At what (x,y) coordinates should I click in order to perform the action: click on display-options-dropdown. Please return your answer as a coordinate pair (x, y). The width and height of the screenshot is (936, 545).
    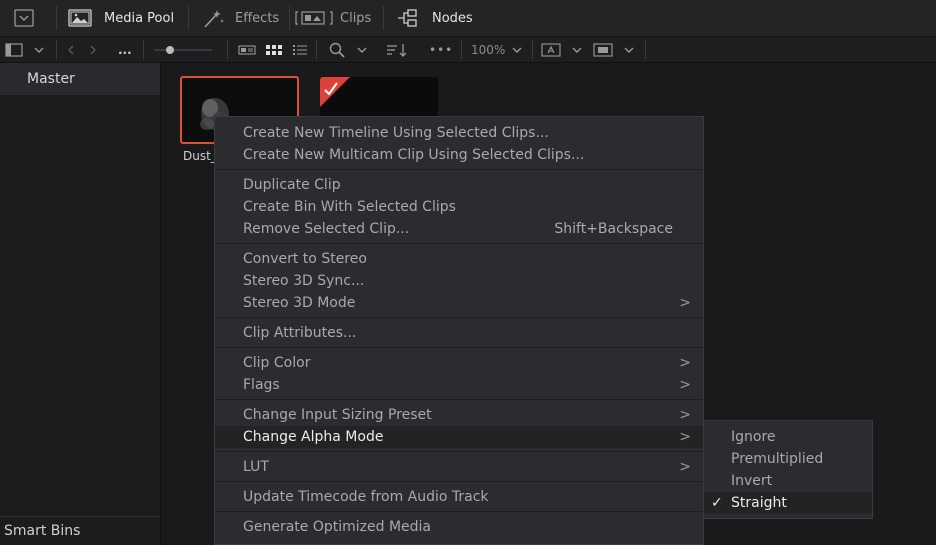
    Looking at the image, I should click on (577, 49).